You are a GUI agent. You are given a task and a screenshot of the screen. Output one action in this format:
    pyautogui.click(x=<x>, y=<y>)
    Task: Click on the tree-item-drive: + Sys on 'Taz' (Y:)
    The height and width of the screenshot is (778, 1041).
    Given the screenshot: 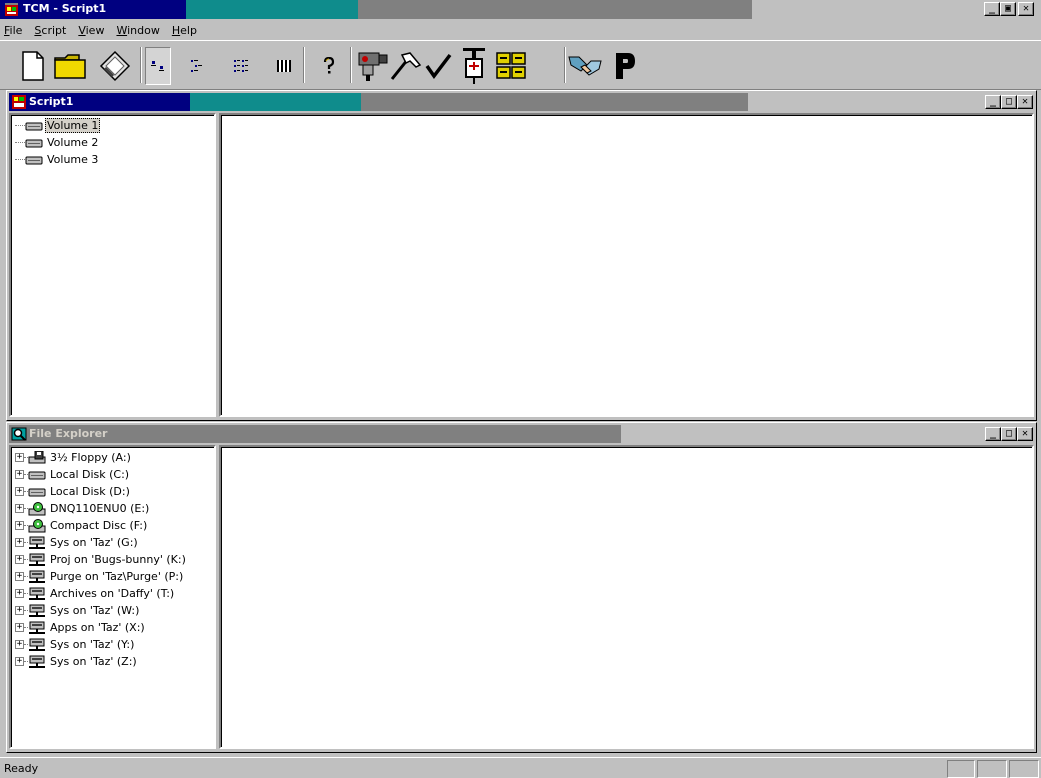 What is the action you would take?
    pyautogui.click(x=101, y=644)
    